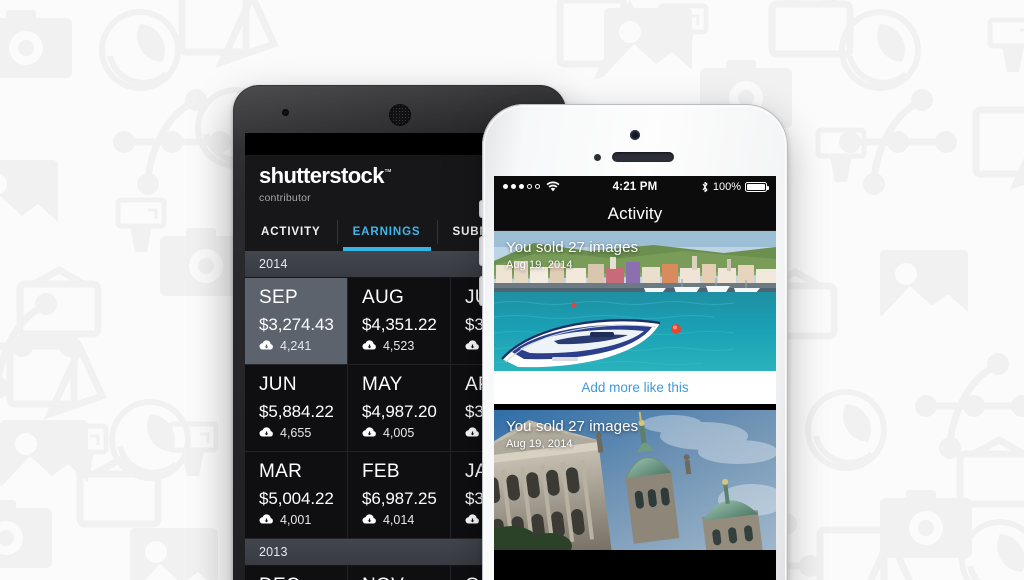 This screenshot has height=580, width=1024. I want to click on tab-earnings: EARNINGS, so click(386, 232).